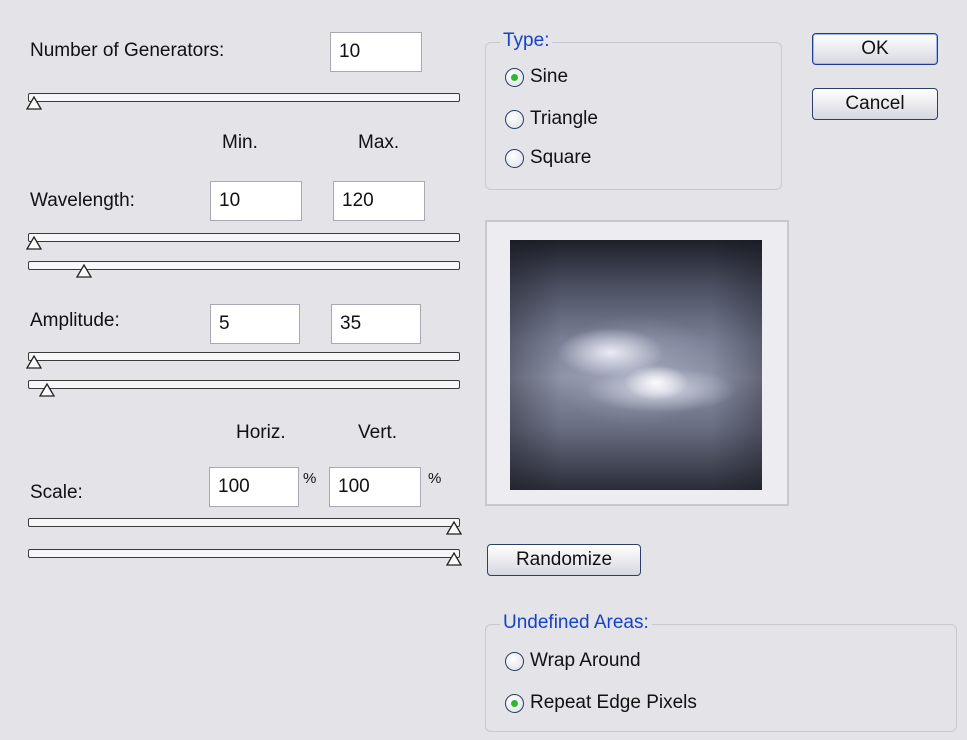  I want to click on max-column-header: Max., so click(379, 142).